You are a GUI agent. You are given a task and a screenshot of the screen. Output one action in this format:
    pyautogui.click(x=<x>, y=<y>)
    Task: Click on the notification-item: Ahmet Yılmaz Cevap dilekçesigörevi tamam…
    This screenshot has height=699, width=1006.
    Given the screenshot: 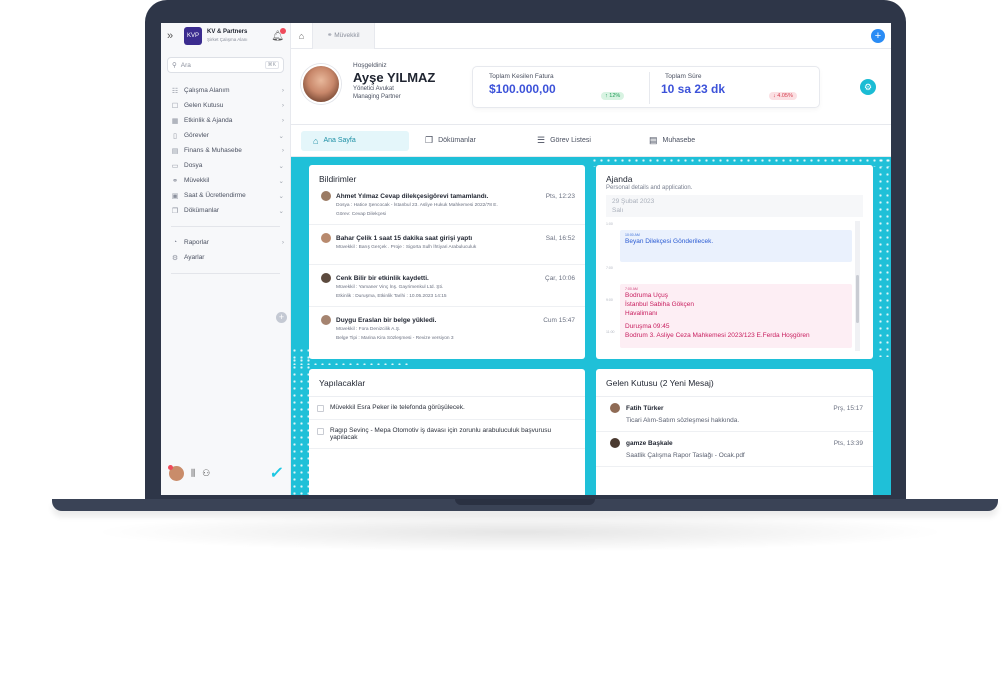 What is the action you would take?
    pyautogui.click(x=447, y=206)
    